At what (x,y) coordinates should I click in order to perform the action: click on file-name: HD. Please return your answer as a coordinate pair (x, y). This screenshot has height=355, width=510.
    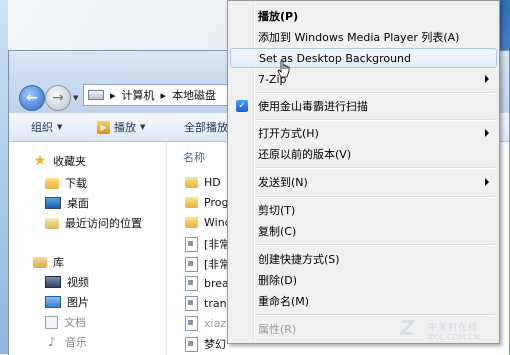
    Looking at the image, I should click on (212, 182).